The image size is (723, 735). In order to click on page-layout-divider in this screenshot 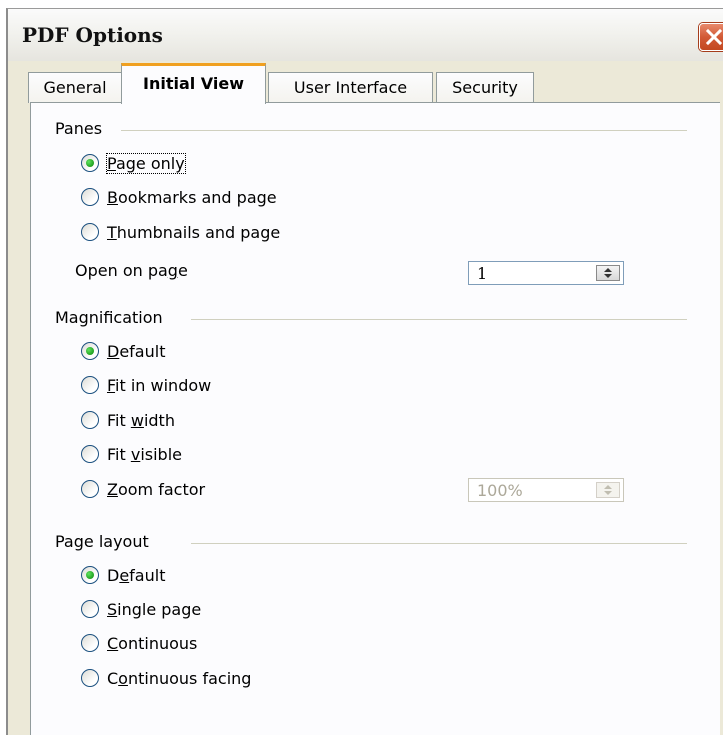, I will do `click(439, 543)`.